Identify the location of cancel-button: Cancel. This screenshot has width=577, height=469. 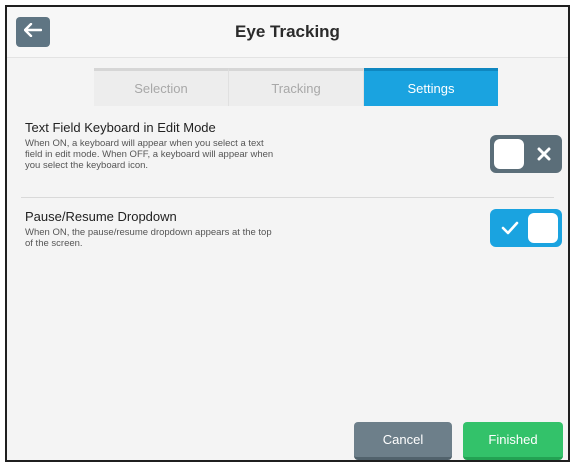
(403, 441).